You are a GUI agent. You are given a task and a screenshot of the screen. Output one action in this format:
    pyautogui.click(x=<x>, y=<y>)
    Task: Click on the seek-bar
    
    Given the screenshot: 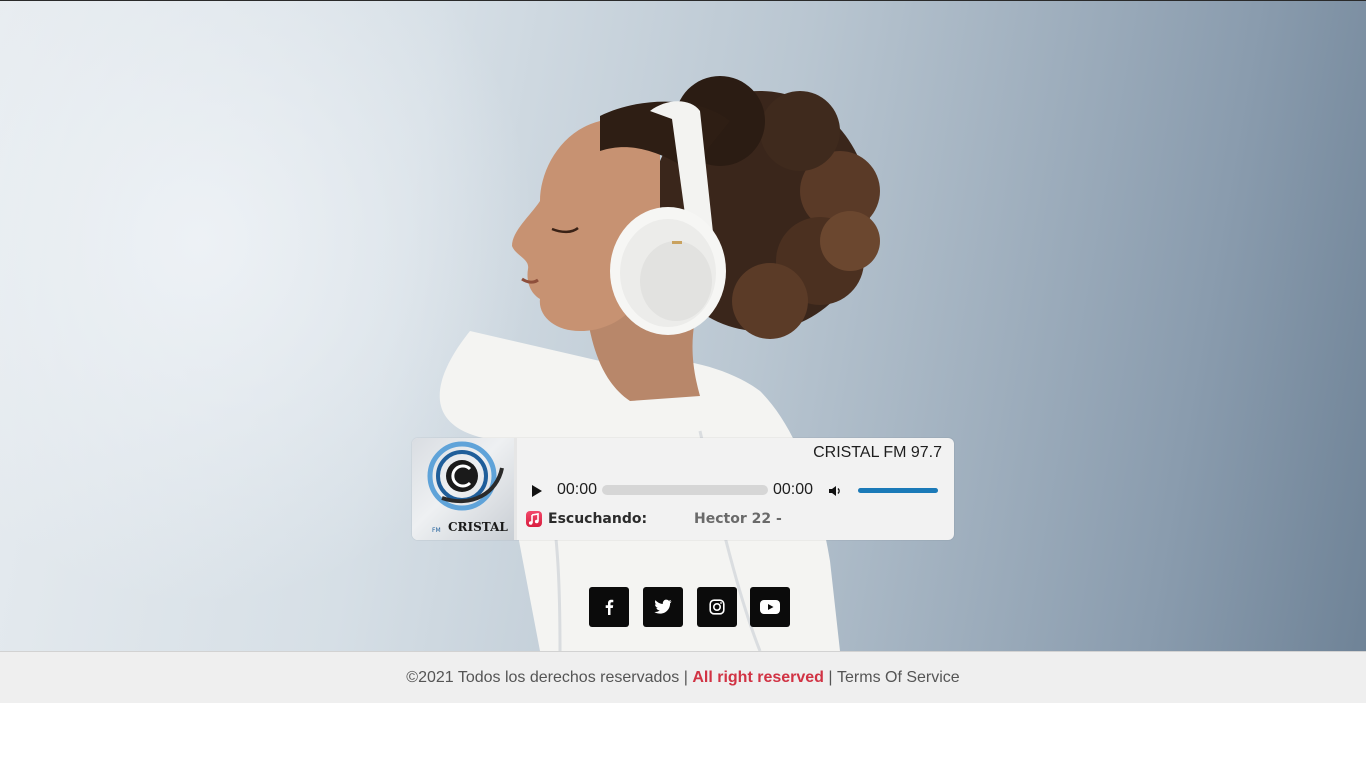 What is the action you would take?
    pyautogui.click(x=685, y=490)
    